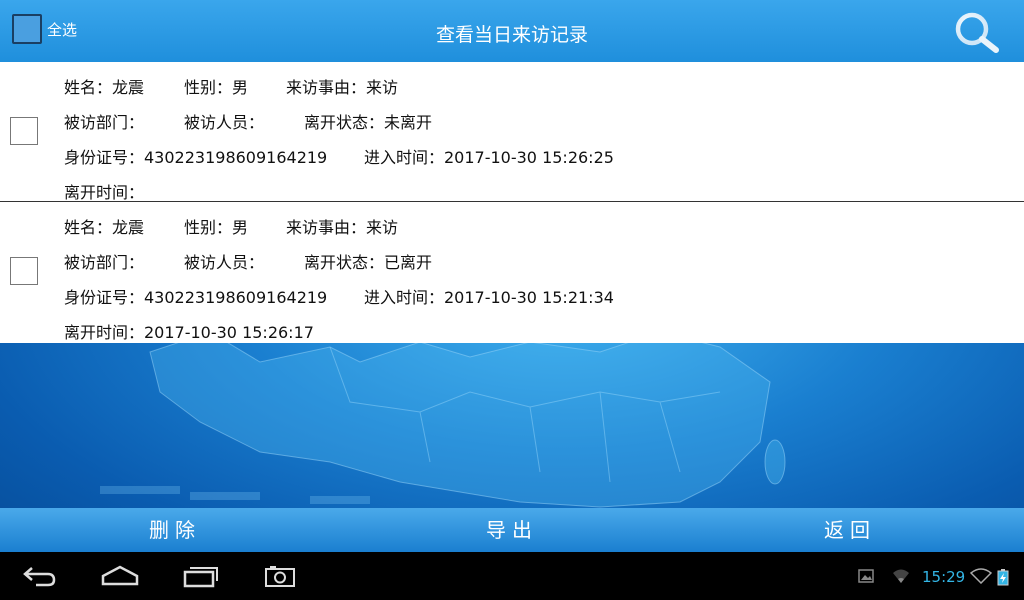  I want to click on camera-icon, so click(280, 578).